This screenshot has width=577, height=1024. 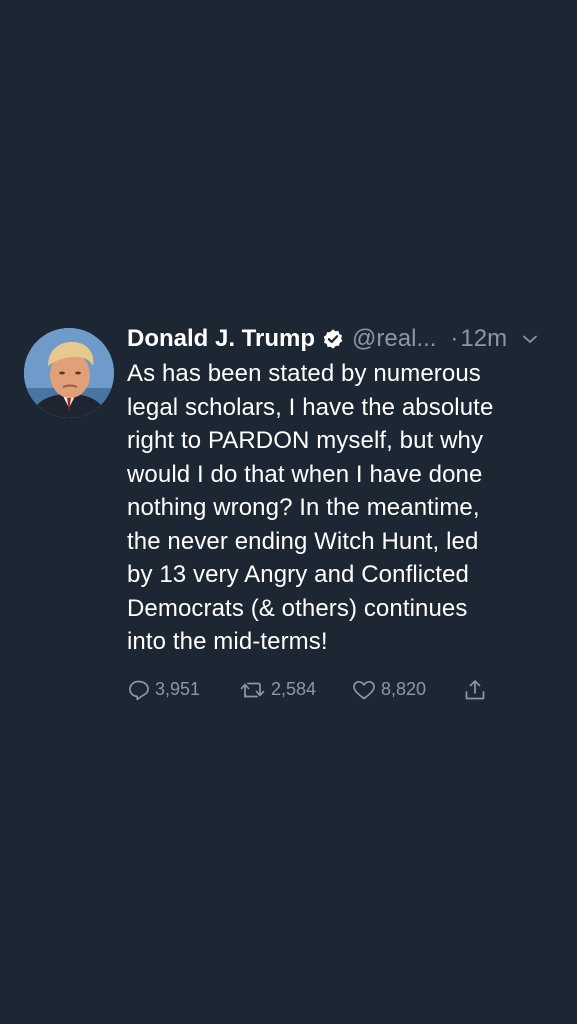 I want to click on tweet-actions: 3,951 2,584 8,820, so click(x=345, y=690).